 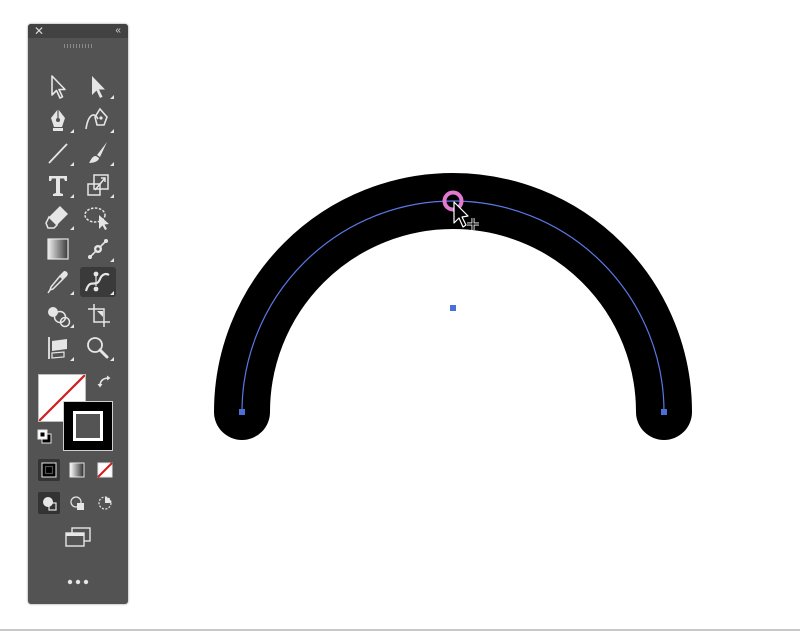 What do you see at coordinates (78, 46) in the screenshot?
I see `panel-grip-icon` at bounding box center [78, 46].